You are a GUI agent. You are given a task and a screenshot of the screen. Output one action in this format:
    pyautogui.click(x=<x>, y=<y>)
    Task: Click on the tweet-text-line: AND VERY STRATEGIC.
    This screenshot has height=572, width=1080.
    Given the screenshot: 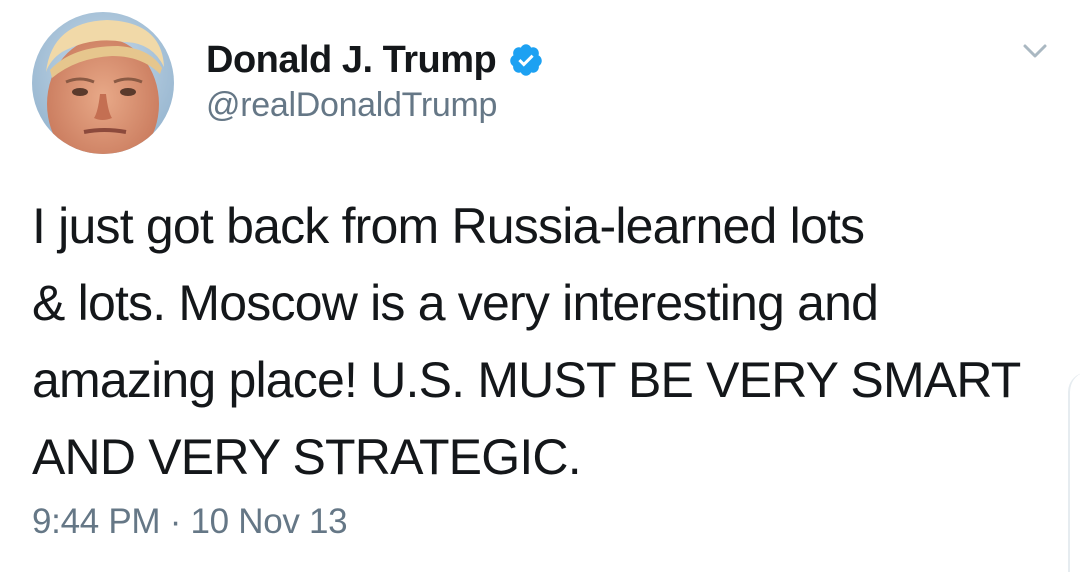 What is the action you would take?
    pyautogui.click(x=307, y=457)
    